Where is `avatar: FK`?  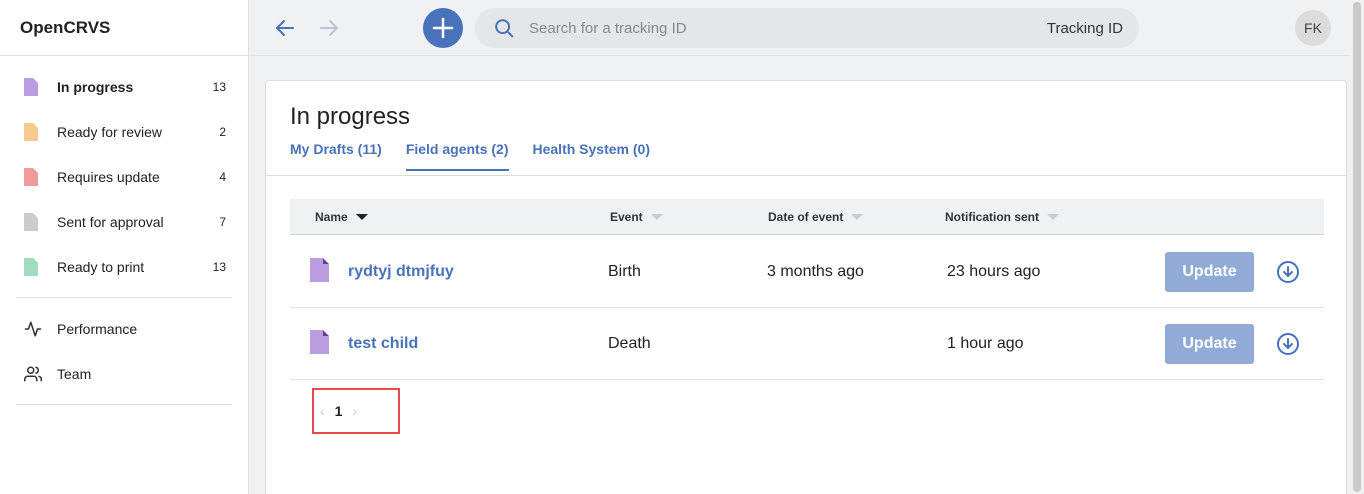
avatar: FK is located at coordinates (1313, 28).